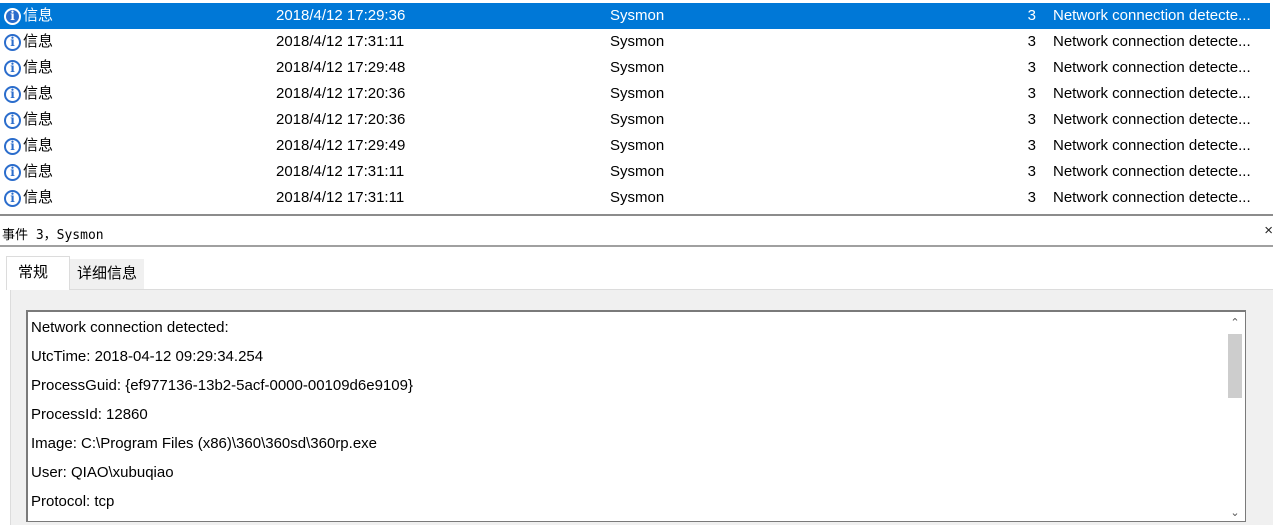 This screenshot has height=525, width=1273. Describe the element at coordinates (636, 216) in the screenshot. I see `pane-splitter` at that location.